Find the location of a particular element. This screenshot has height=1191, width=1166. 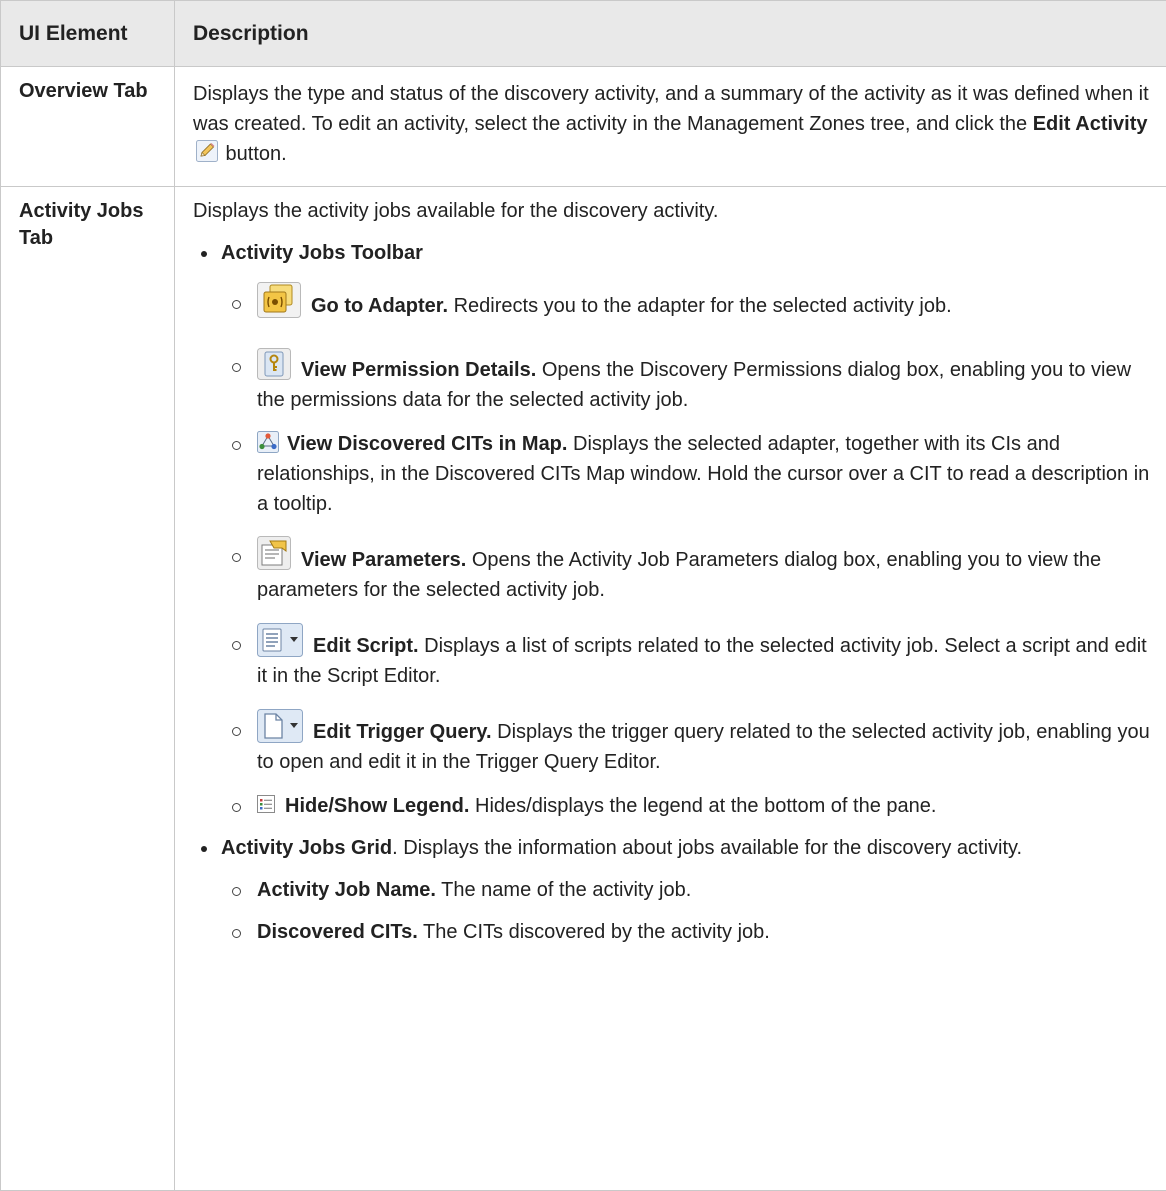

trigger-query-icon is located at coordinates (280, 726).